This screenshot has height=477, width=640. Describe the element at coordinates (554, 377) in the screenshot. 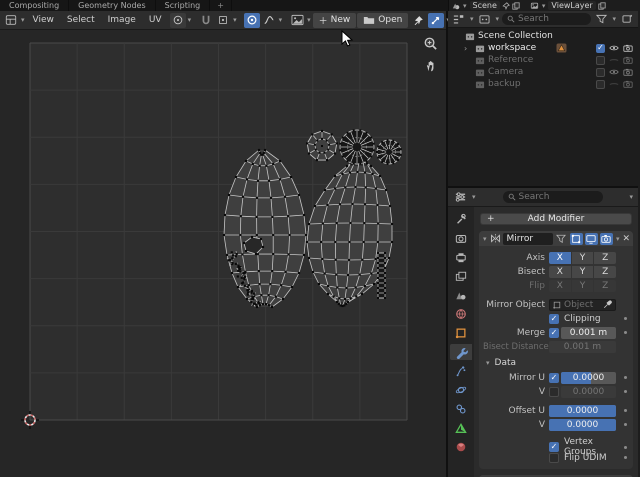

I see `mirror-u-checkbox: ✓` at that location.